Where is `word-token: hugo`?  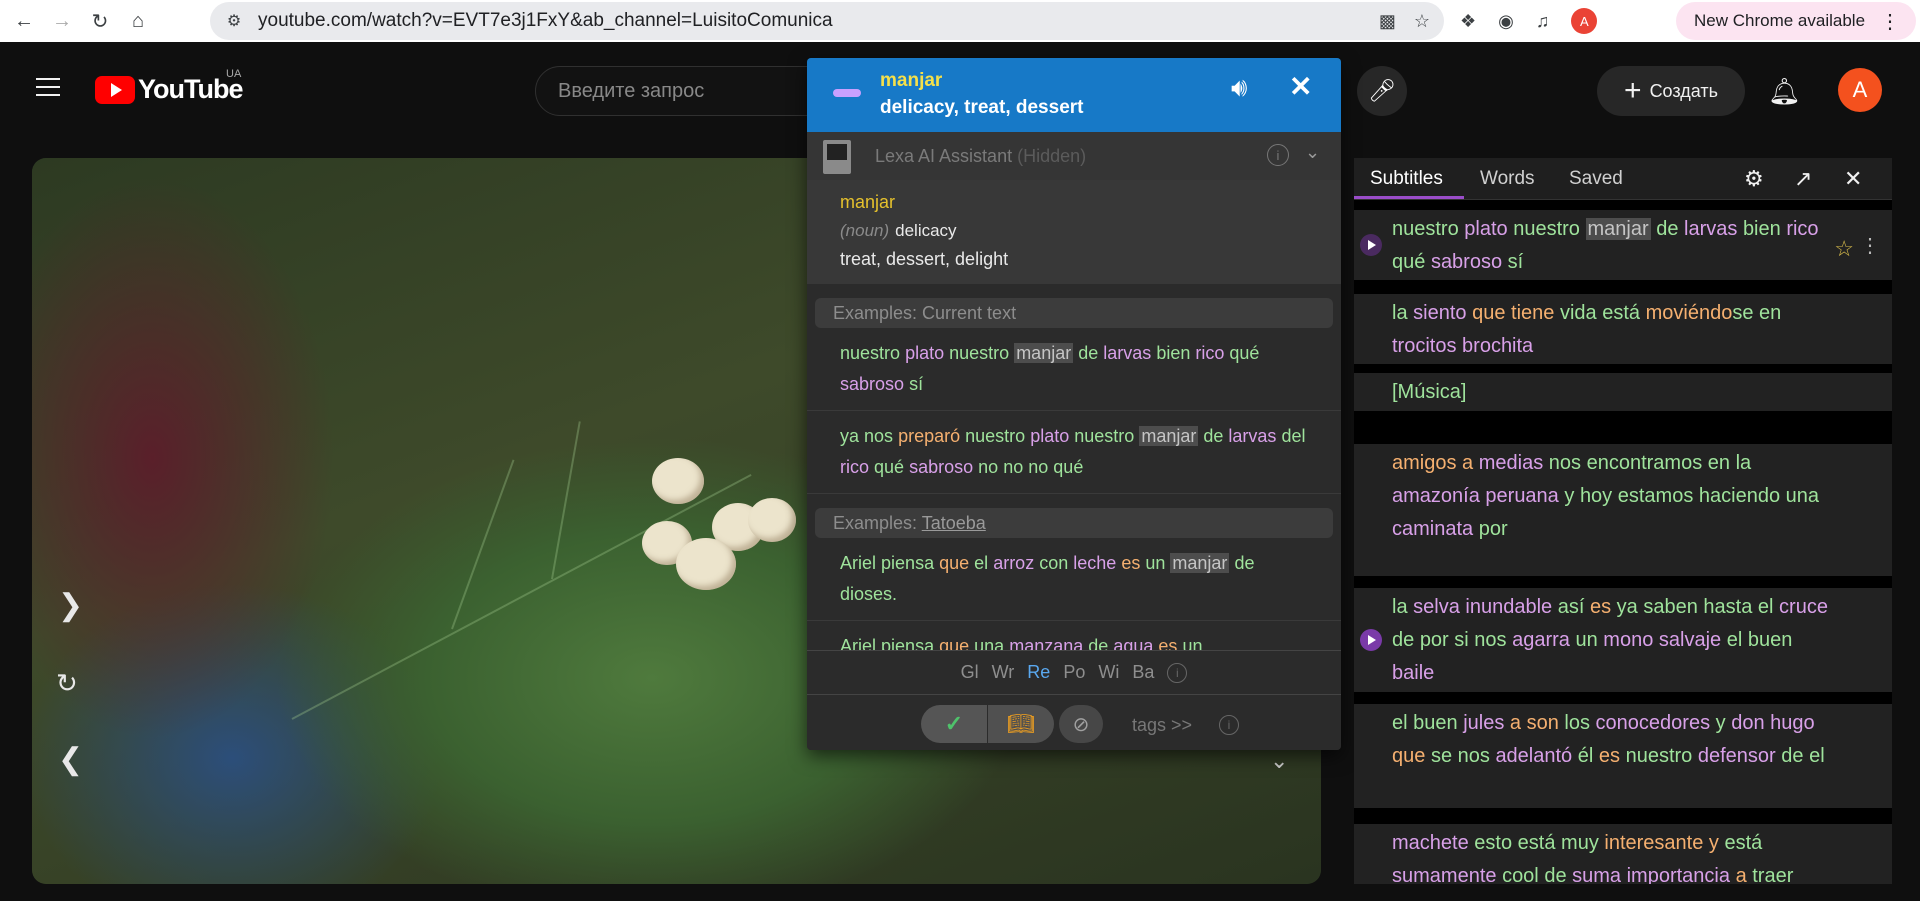 word-token: hugo is located at coordinates (1792, 723).